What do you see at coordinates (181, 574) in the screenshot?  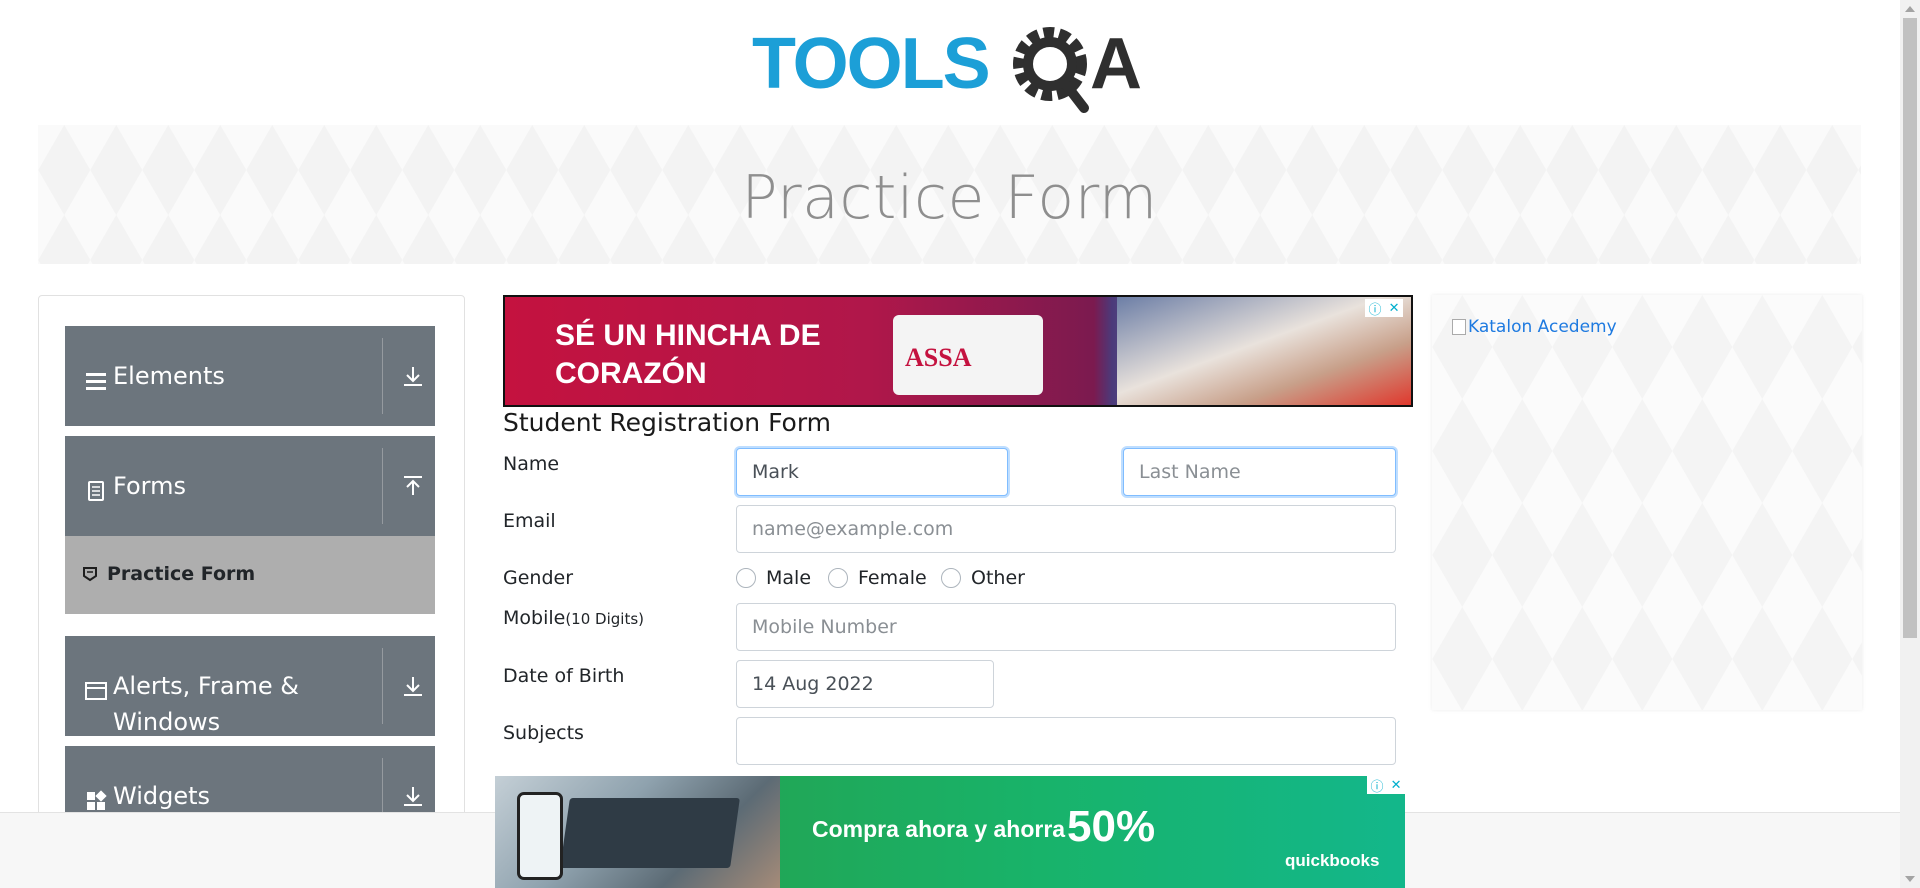 I see `sidebar-item-label: Practice Form` at bounding box center [181, 574].